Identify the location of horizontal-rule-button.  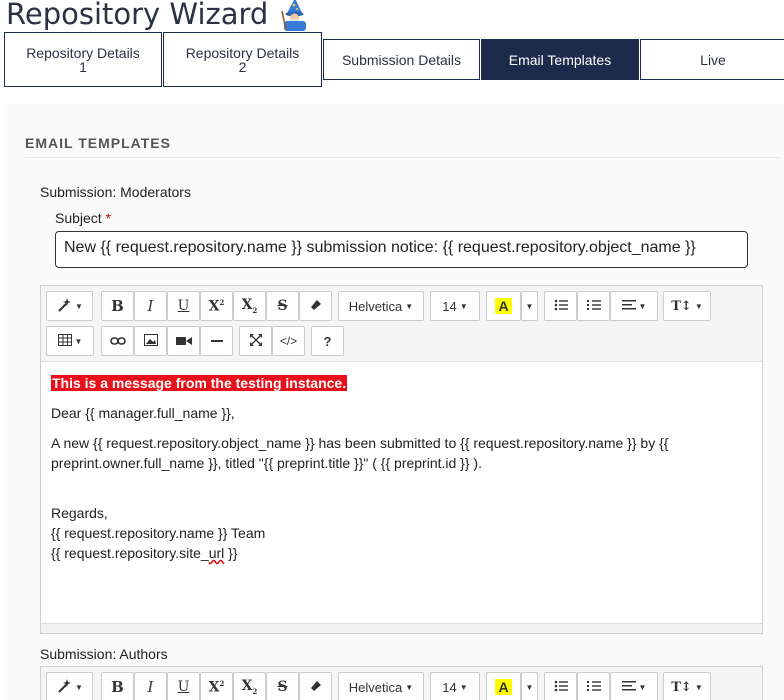
(216, 341).